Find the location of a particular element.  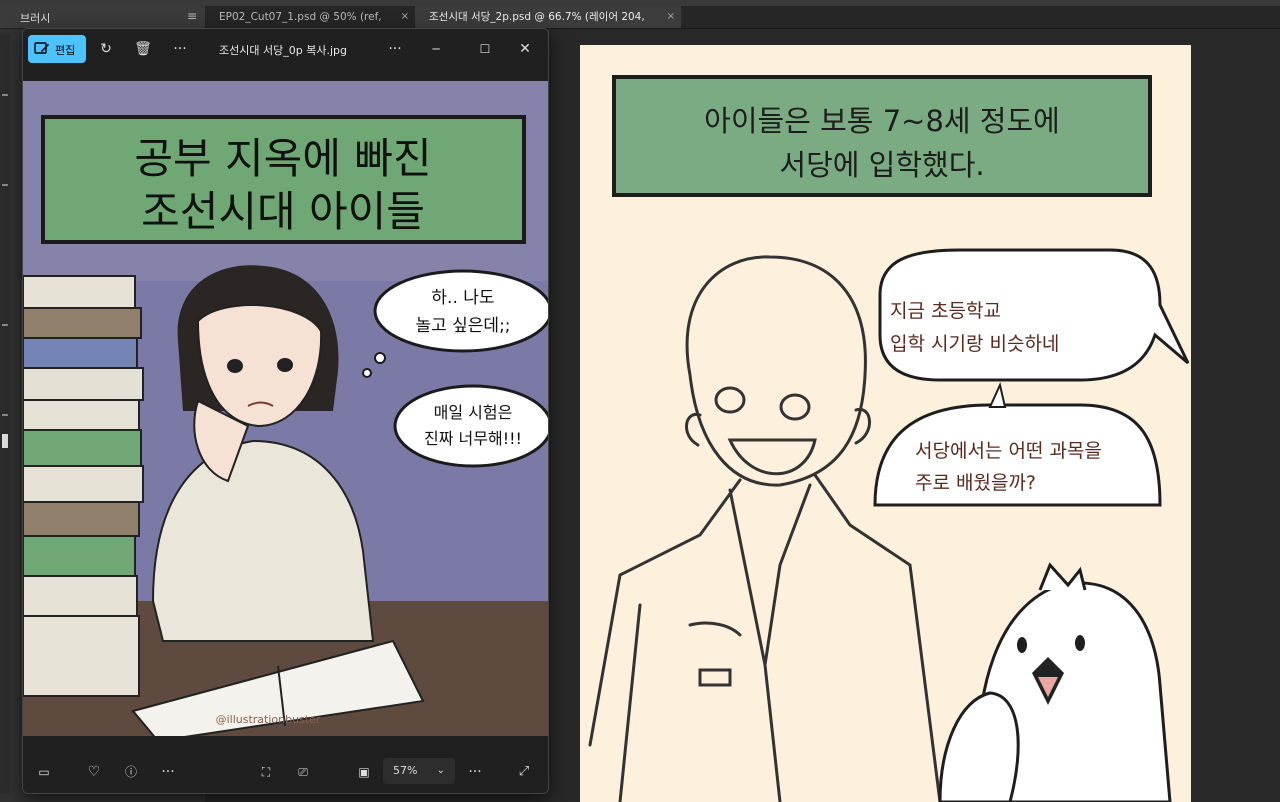

viewer-toolbar: 편집 ↻ 🗑 ··· 조선시대 서당_0p 복사.jpg ··· ─ ☐ ✕ is located at coordinates (285, 49).